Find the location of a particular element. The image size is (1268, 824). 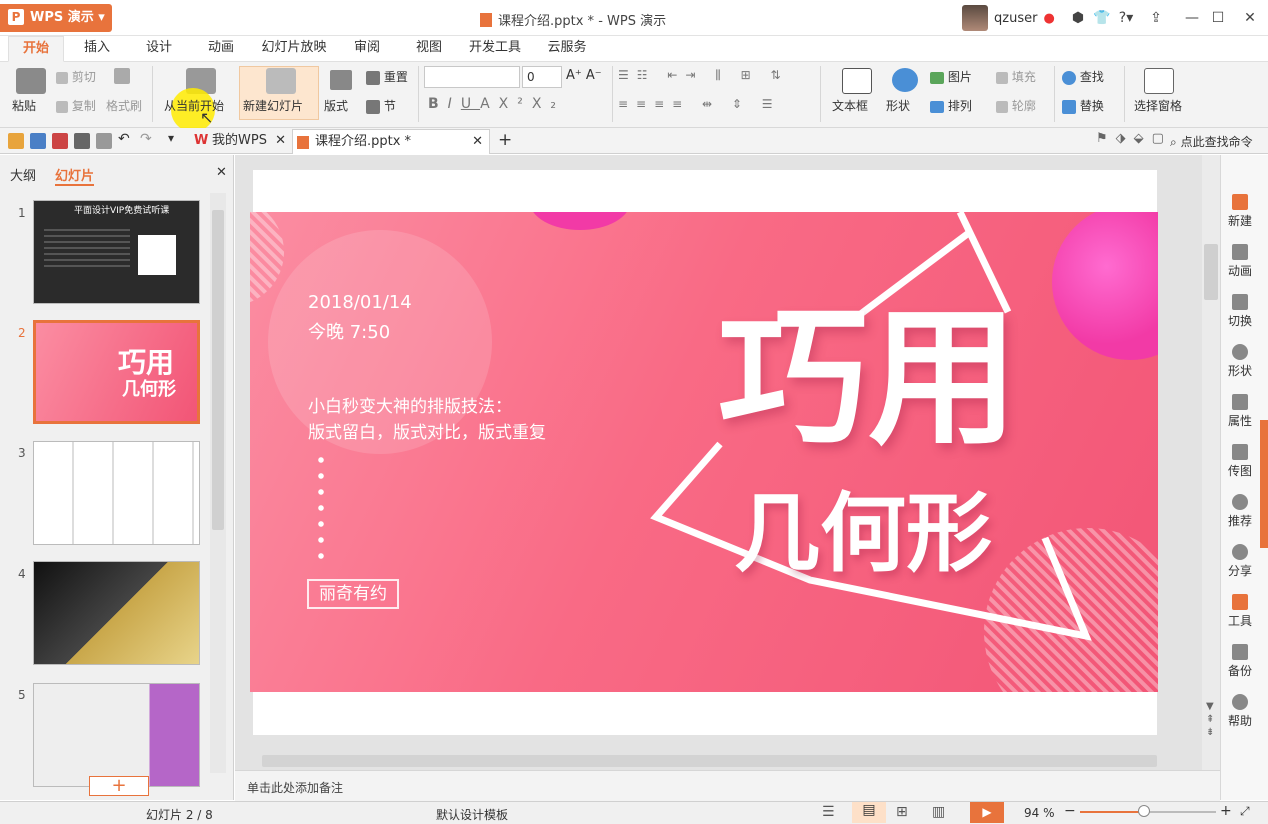

selection-pane-icon is located at coordinates (1159, 81).